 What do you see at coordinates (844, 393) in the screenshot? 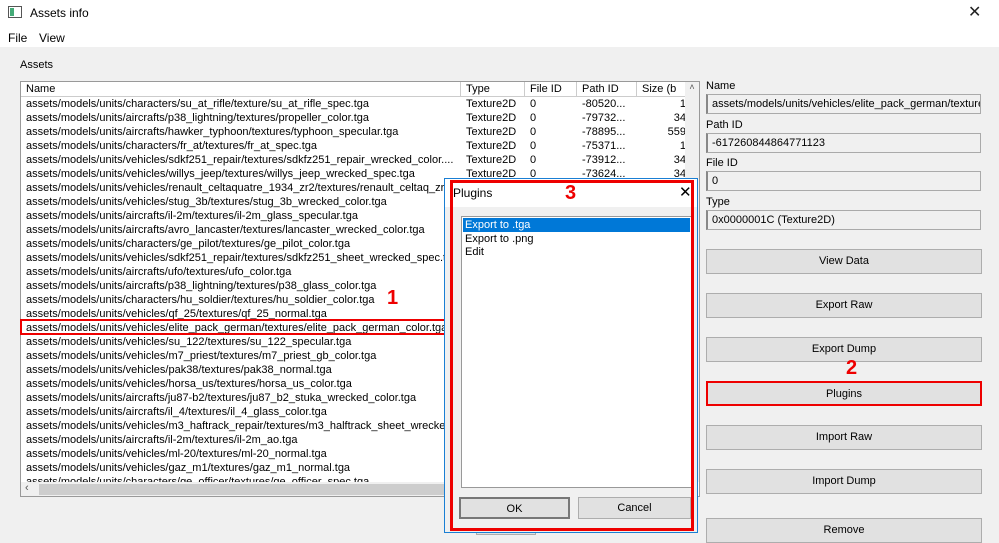
I see `plugins-button: Plugins` at bounding box center [844, 393].